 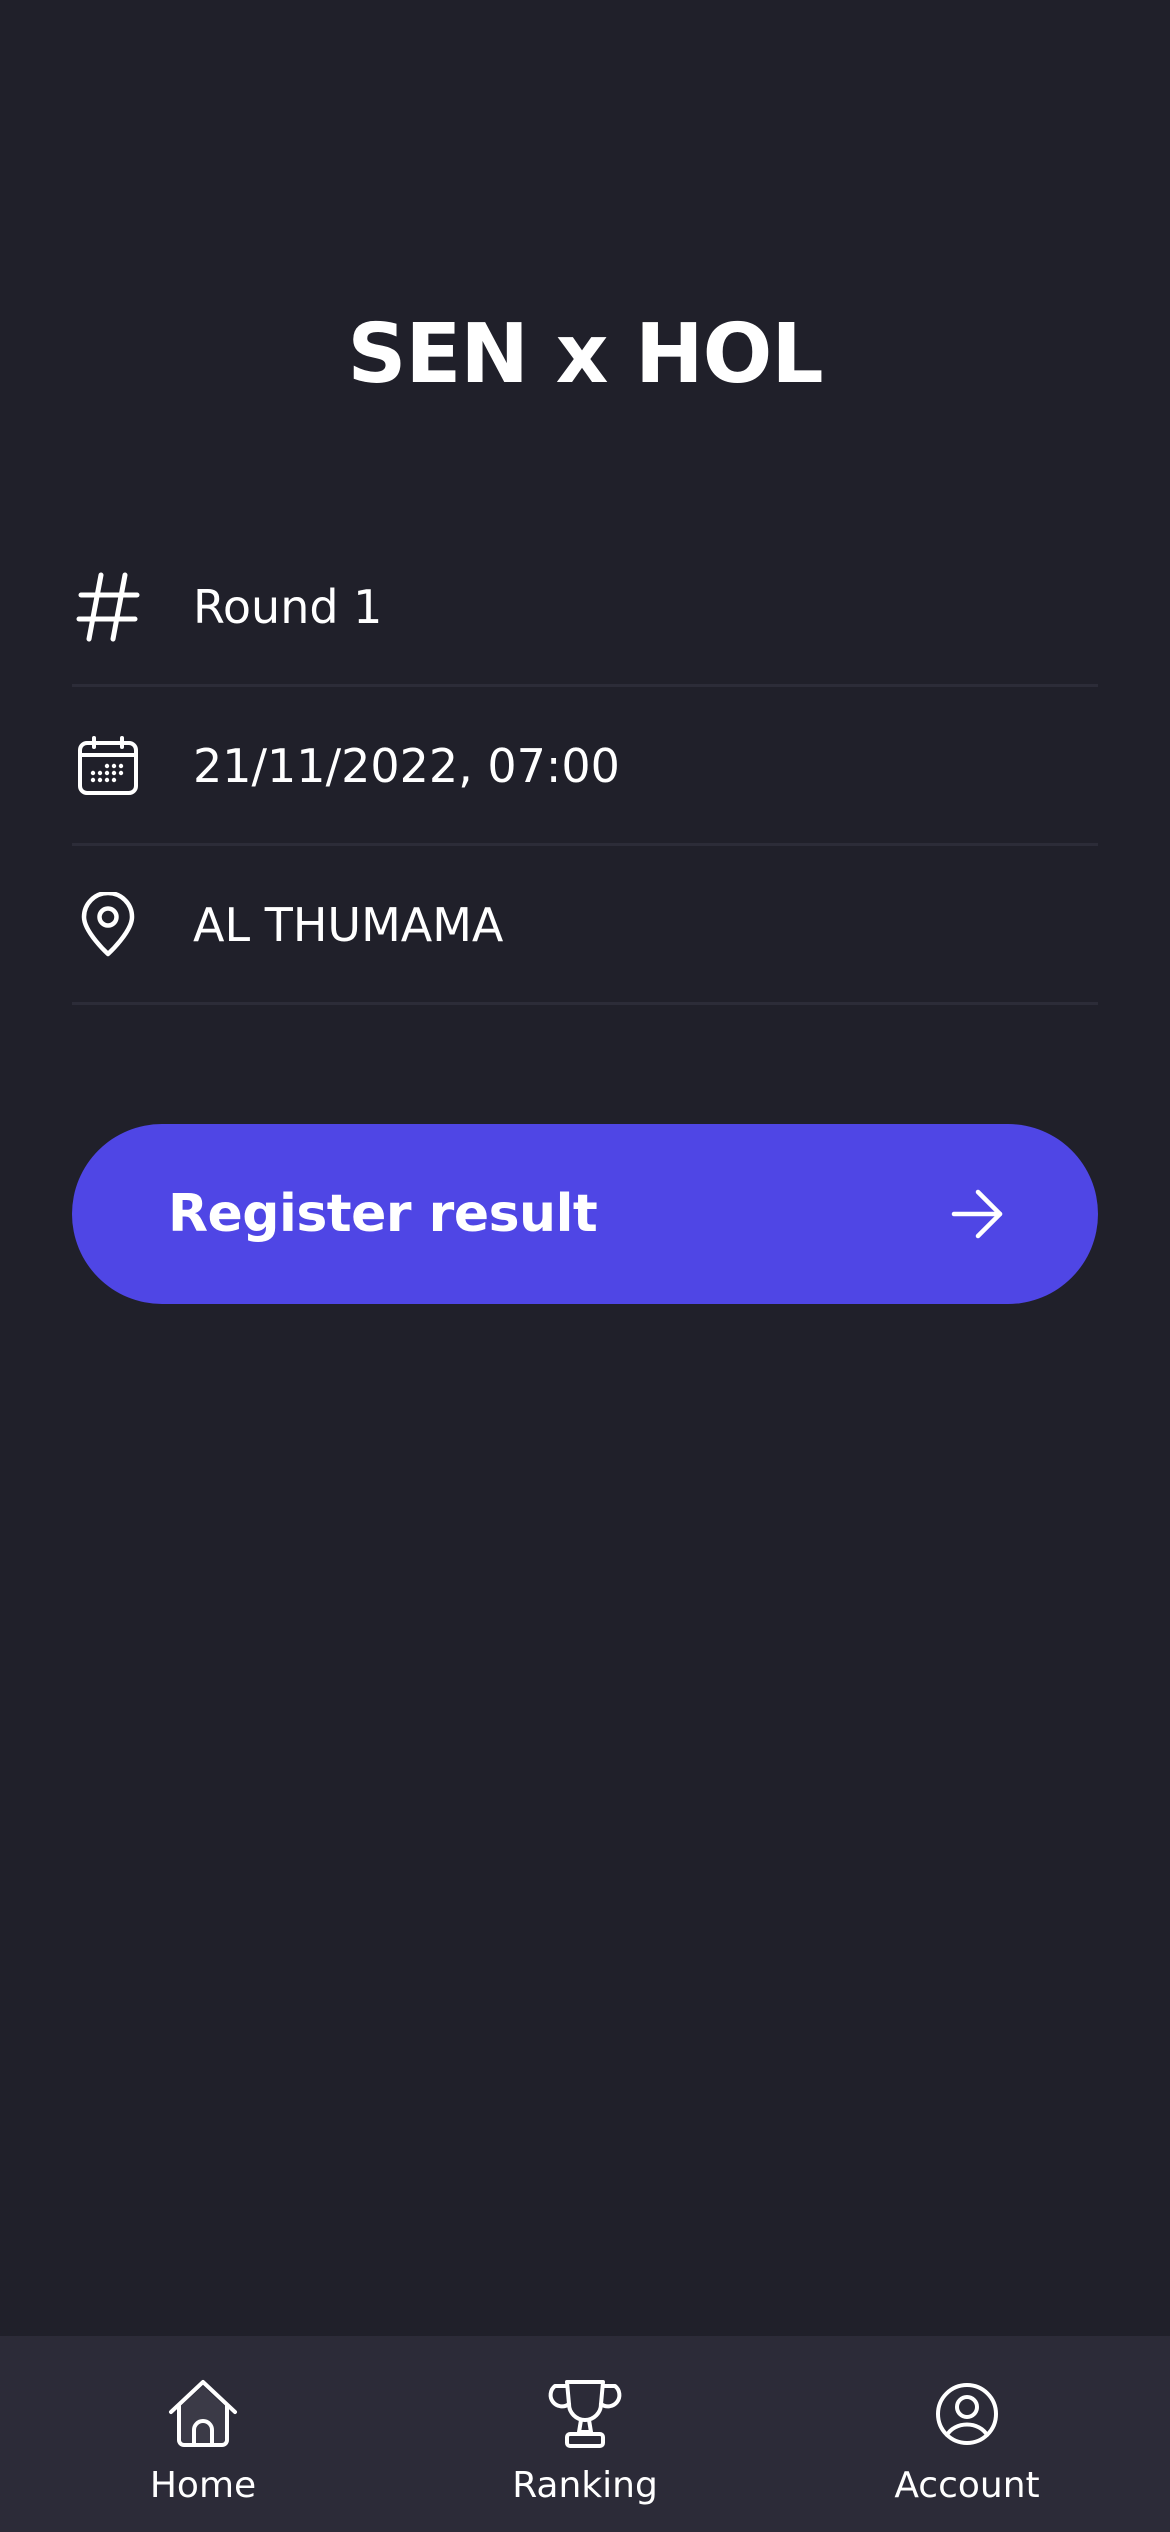 I want to click on nav-item-home: Home, so click(x=203, y=2434).